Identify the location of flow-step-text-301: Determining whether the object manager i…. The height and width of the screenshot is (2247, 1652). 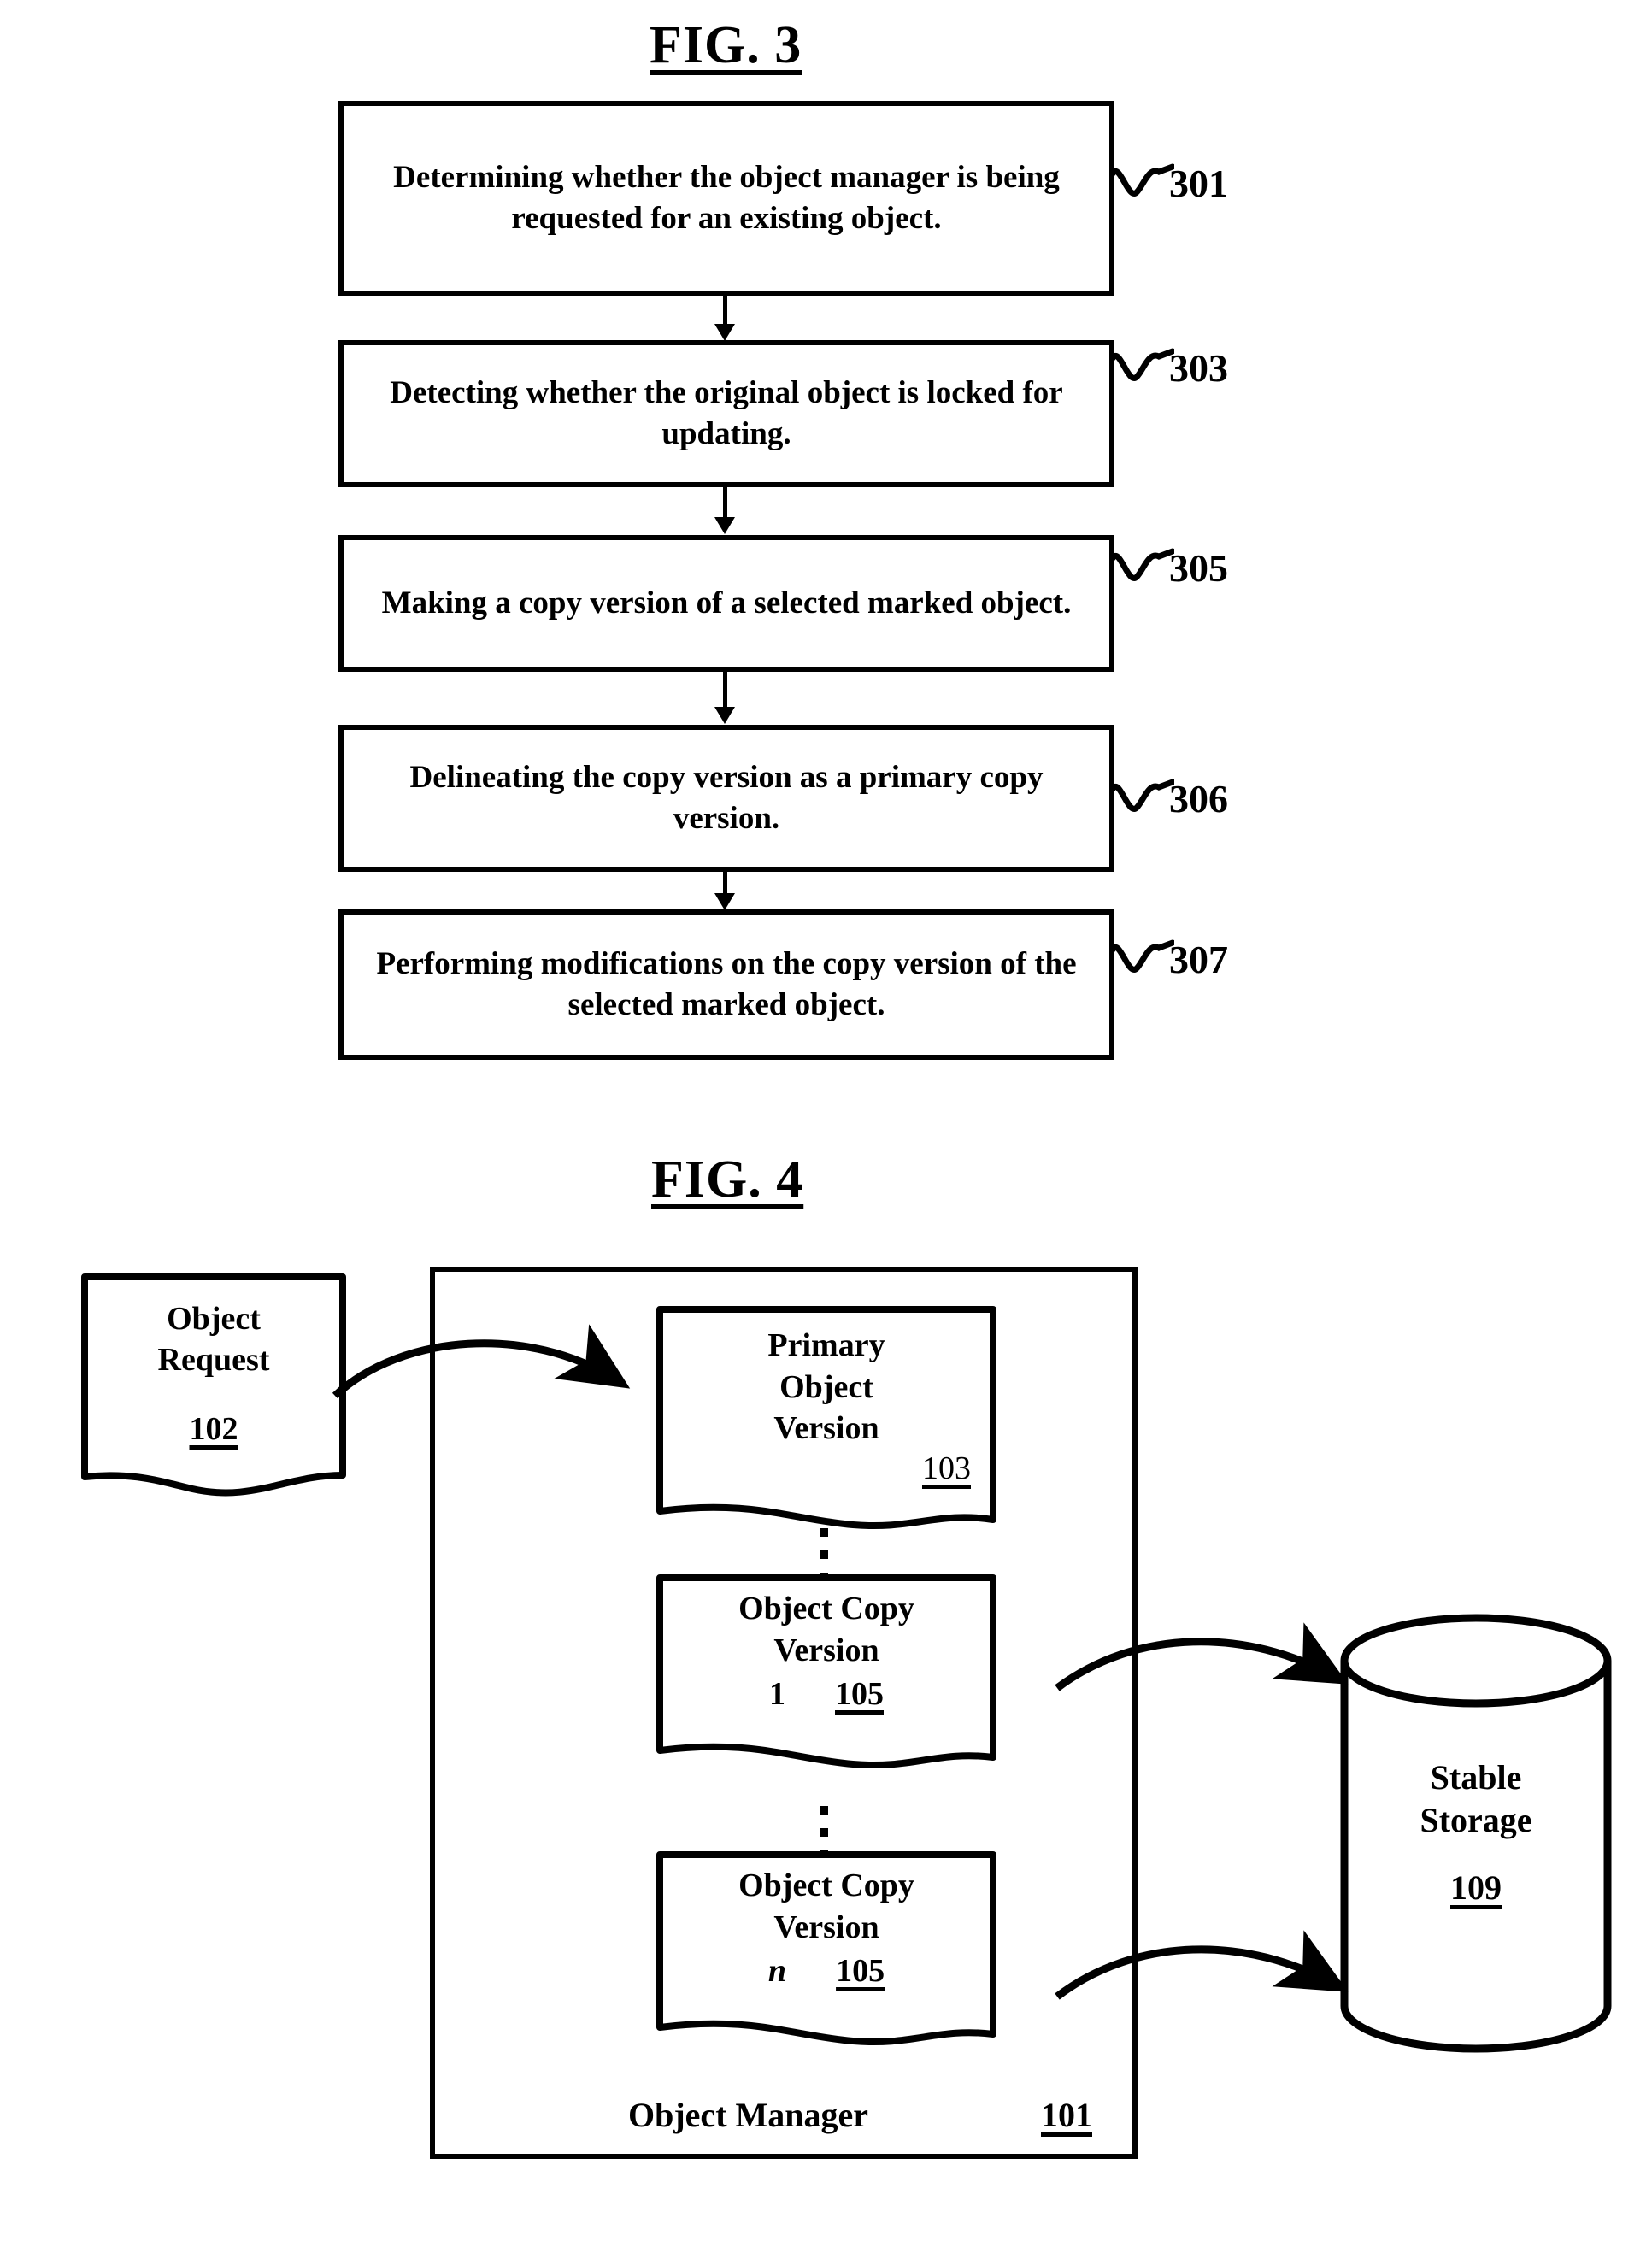
(726, 197).